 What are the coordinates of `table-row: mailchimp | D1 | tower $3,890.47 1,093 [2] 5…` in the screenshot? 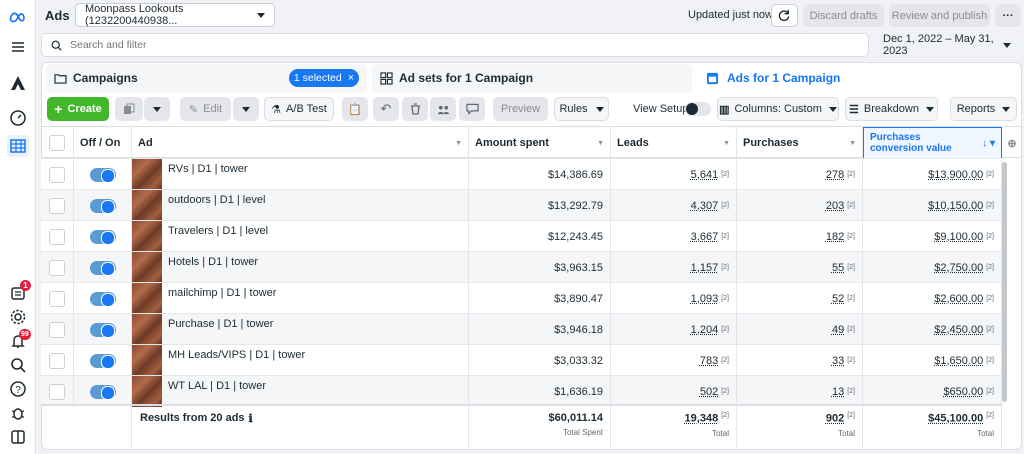 It's located at (521, 298).